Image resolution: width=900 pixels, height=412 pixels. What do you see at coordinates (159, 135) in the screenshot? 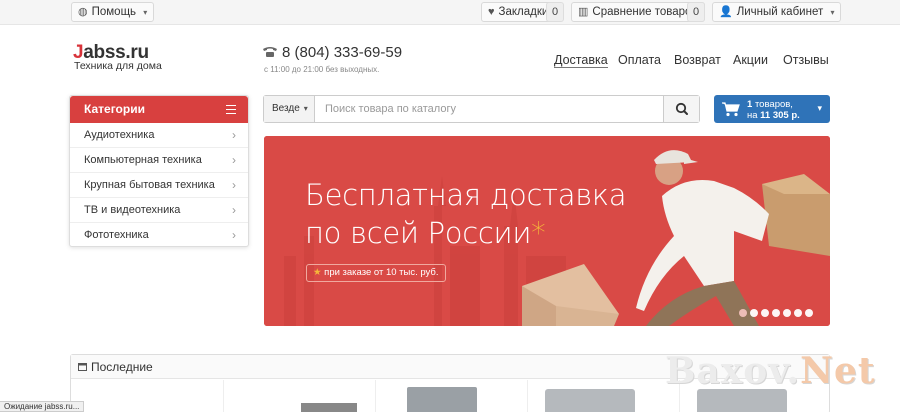
I see `category-item-audio: Аудиотехника ›` at bounding box center [159, 135].